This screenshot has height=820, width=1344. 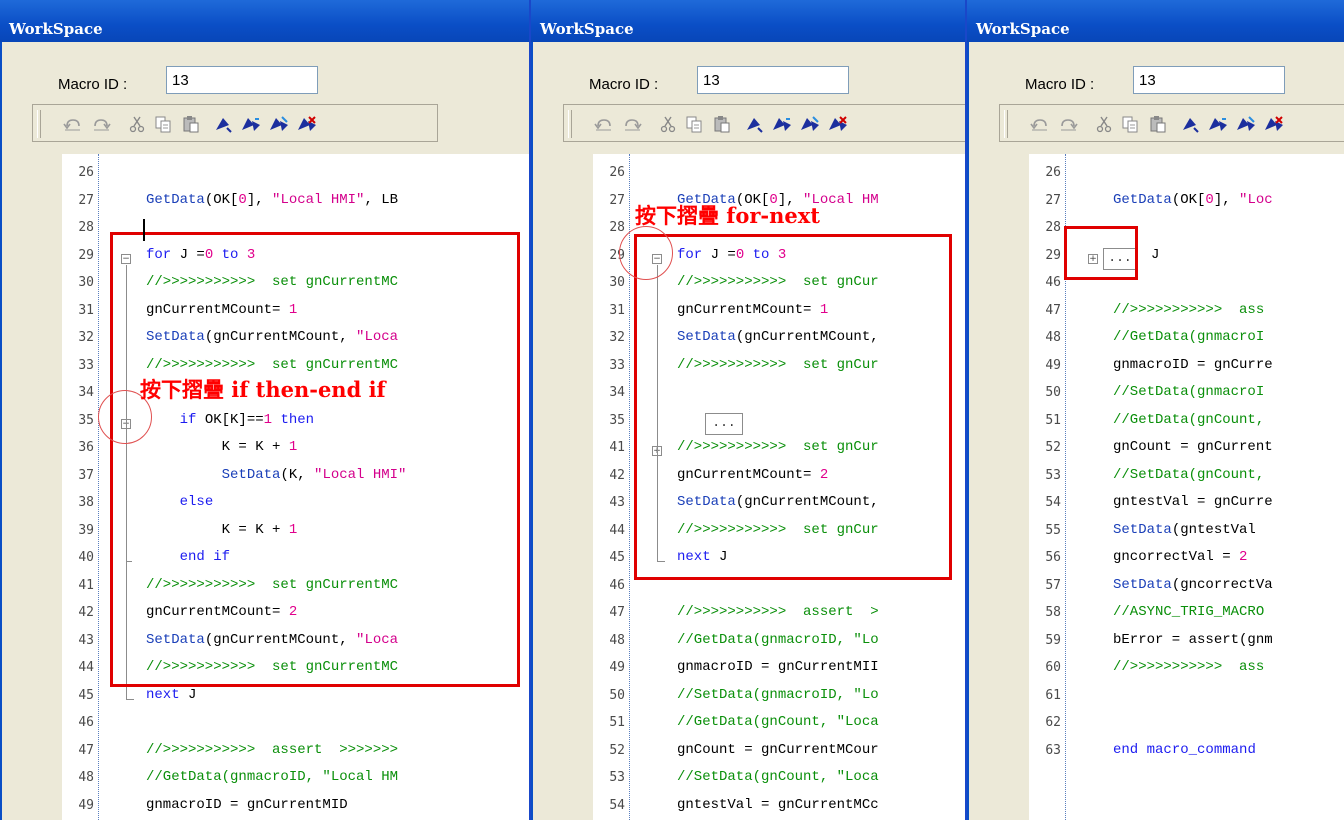 What do you see at coordinates (272, 200) in the screenshot?
I see `code-line: GetData(OK[0], "Local HMI", LB` at bounding box center [272, 200].